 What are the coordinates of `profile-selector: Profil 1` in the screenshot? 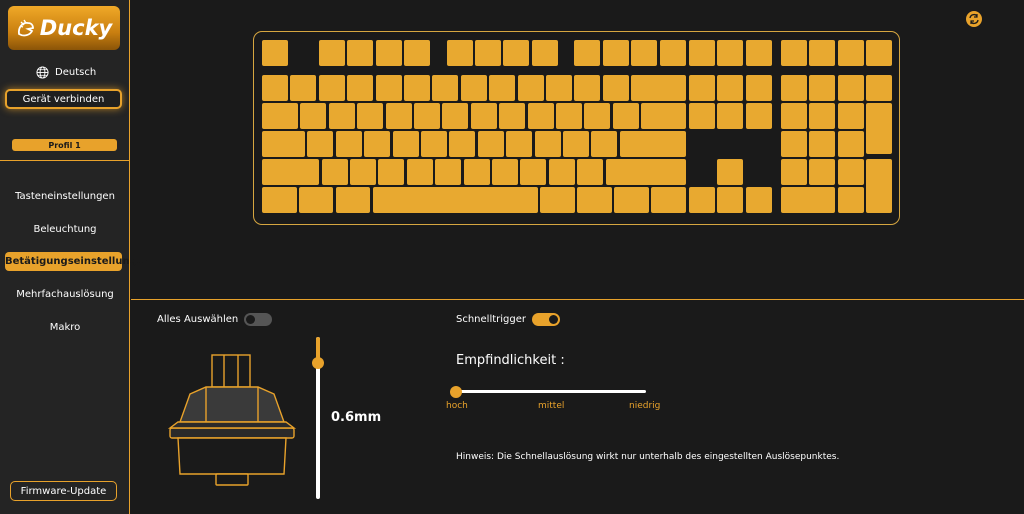 It's located at (64, 145).